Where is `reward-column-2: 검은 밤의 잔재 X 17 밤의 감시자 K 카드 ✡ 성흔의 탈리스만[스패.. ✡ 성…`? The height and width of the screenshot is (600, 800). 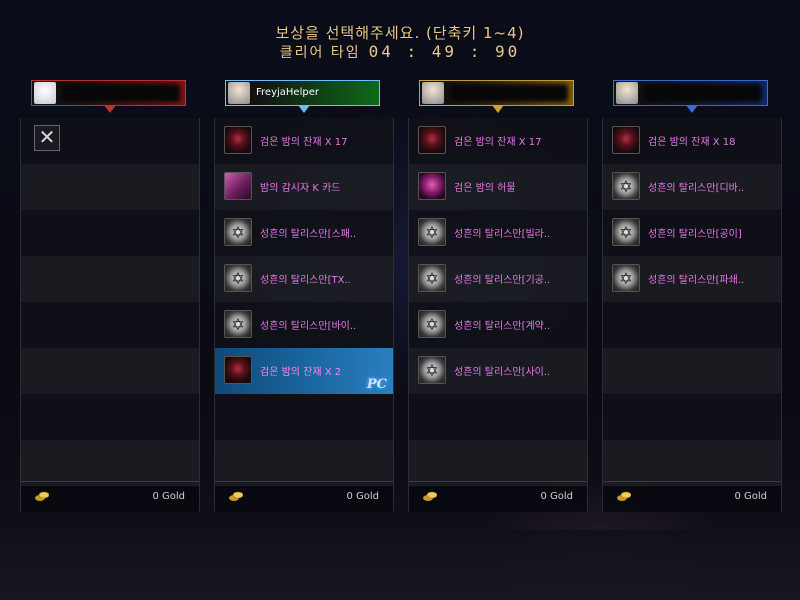 reward-column-2: 검은 밤의 잔재 X 17 밤의 감시자 K 카드 ✡ 성흔의 탈리스만[스패.. ✡ 성… is located at coordinates (304, 315).